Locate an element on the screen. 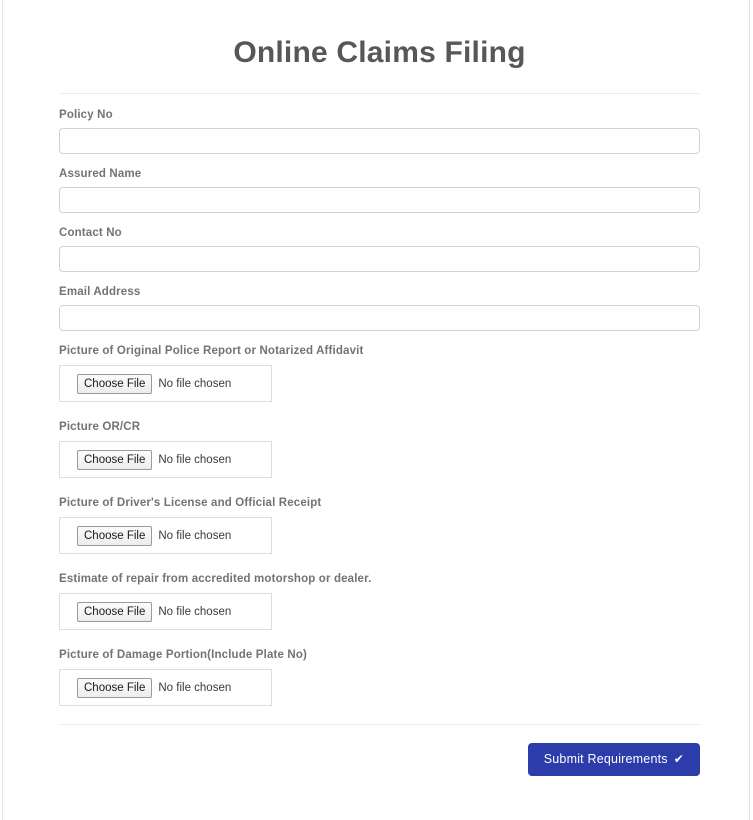 The image size is (753, 820). submit-row: Submit Requirements ✔ is located at coordinates (379, 750).